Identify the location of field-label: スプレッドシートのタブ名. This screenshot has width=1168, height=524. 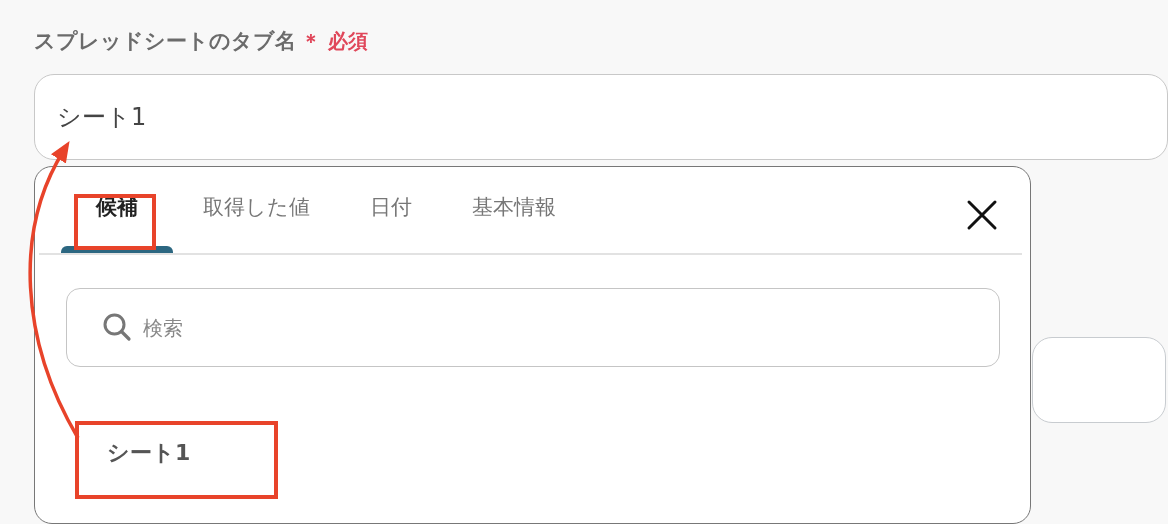
(165, 41).